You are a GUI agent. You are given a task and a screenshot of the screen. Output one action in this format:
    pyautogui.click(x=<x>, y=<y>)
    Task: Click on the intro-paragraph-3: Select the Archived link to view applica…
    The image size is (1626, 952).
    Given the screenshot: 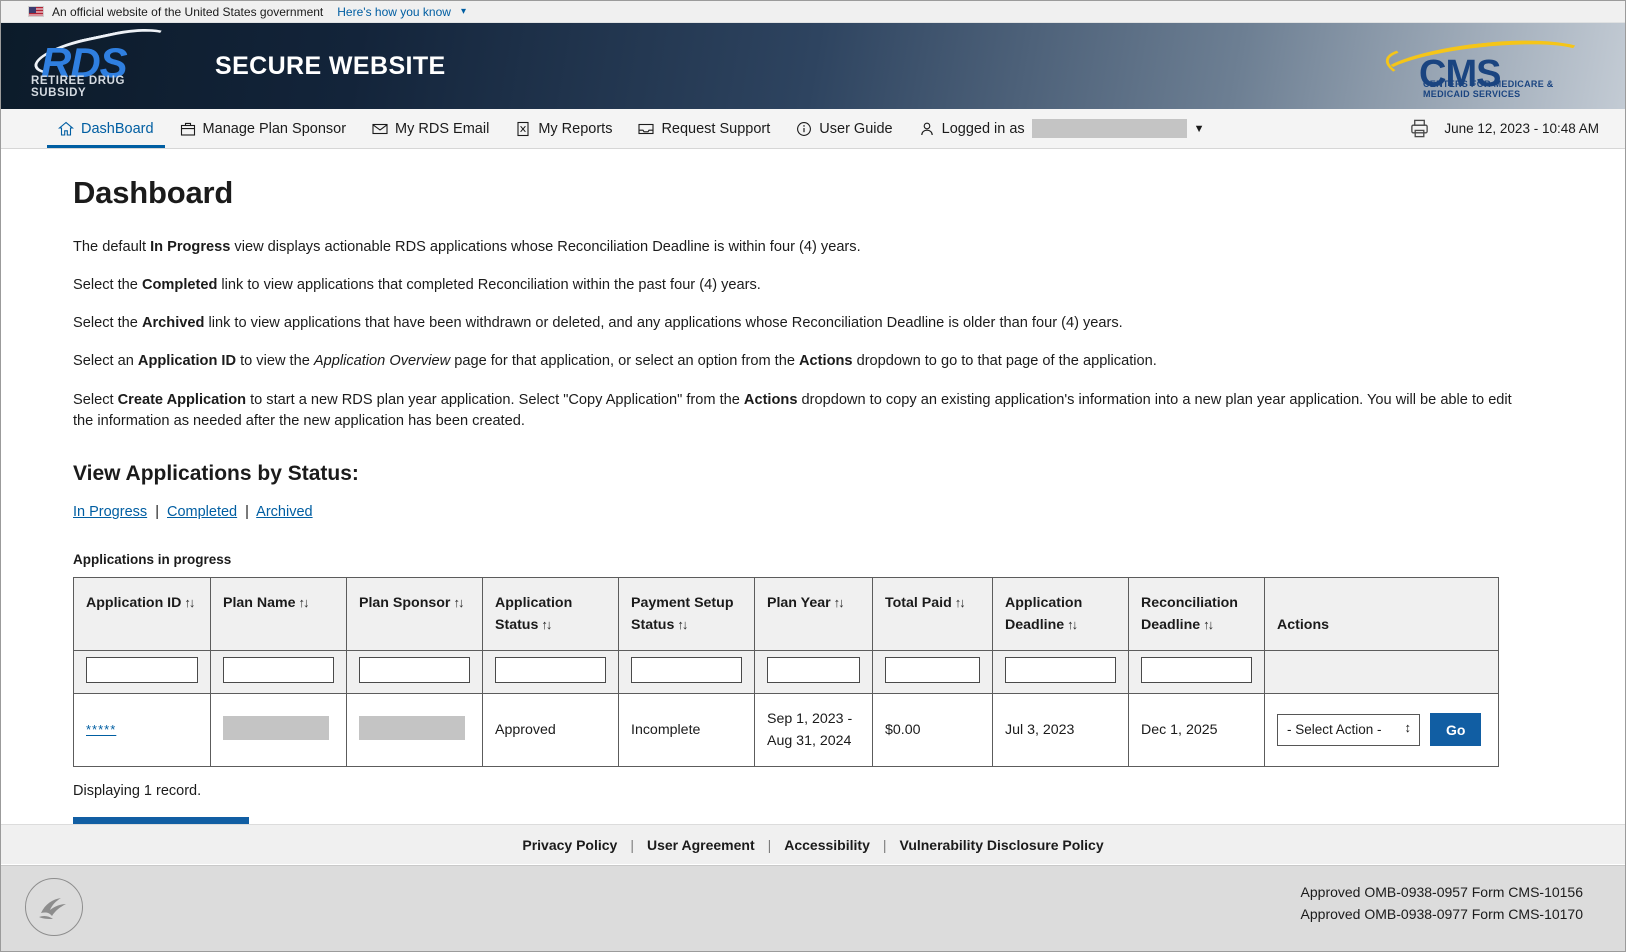 What is the action you would take?
    pyautogui.click(x=598, y=323)
    